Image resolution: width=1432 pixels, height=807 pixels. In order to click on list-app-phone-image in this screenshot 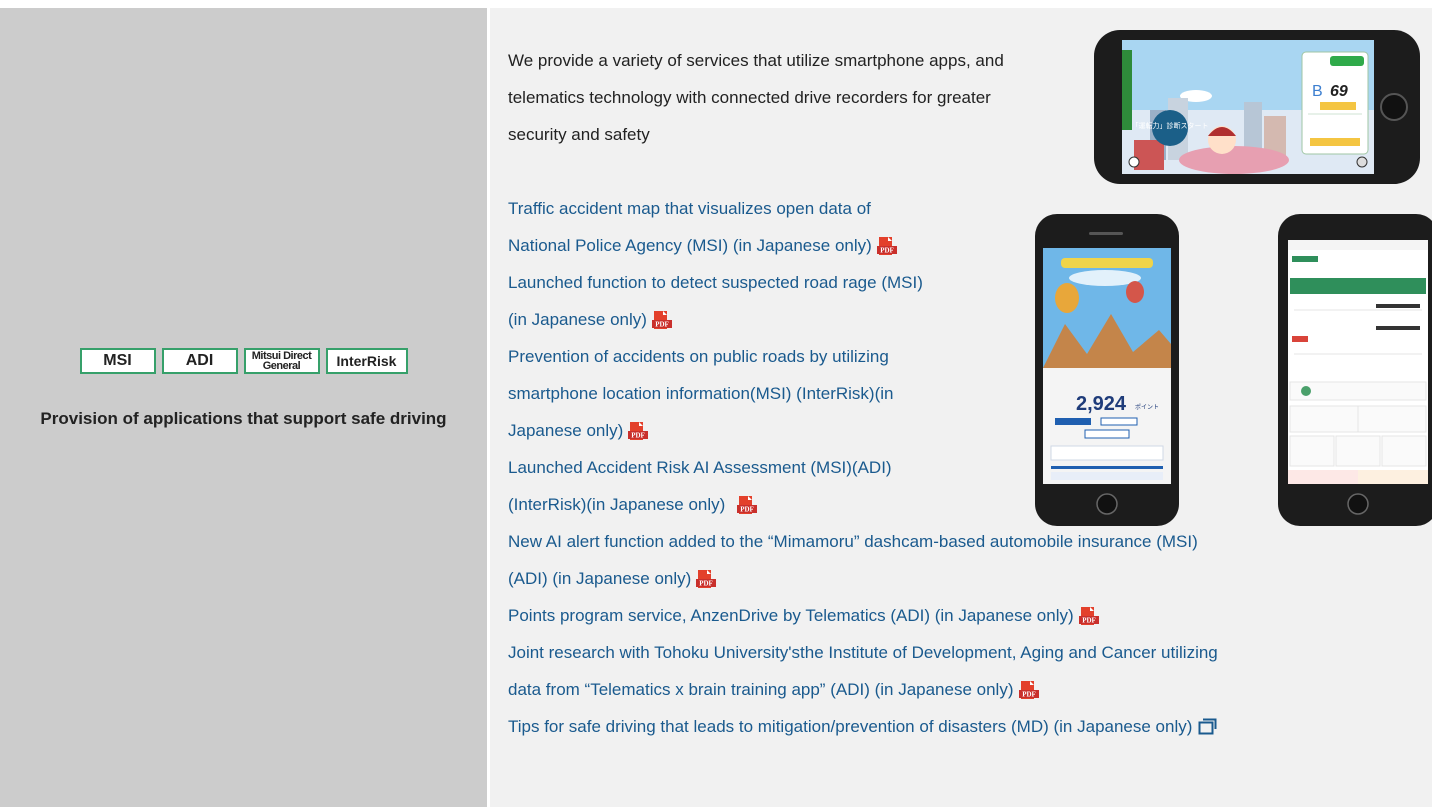, I will do `click(1355, 370)`.